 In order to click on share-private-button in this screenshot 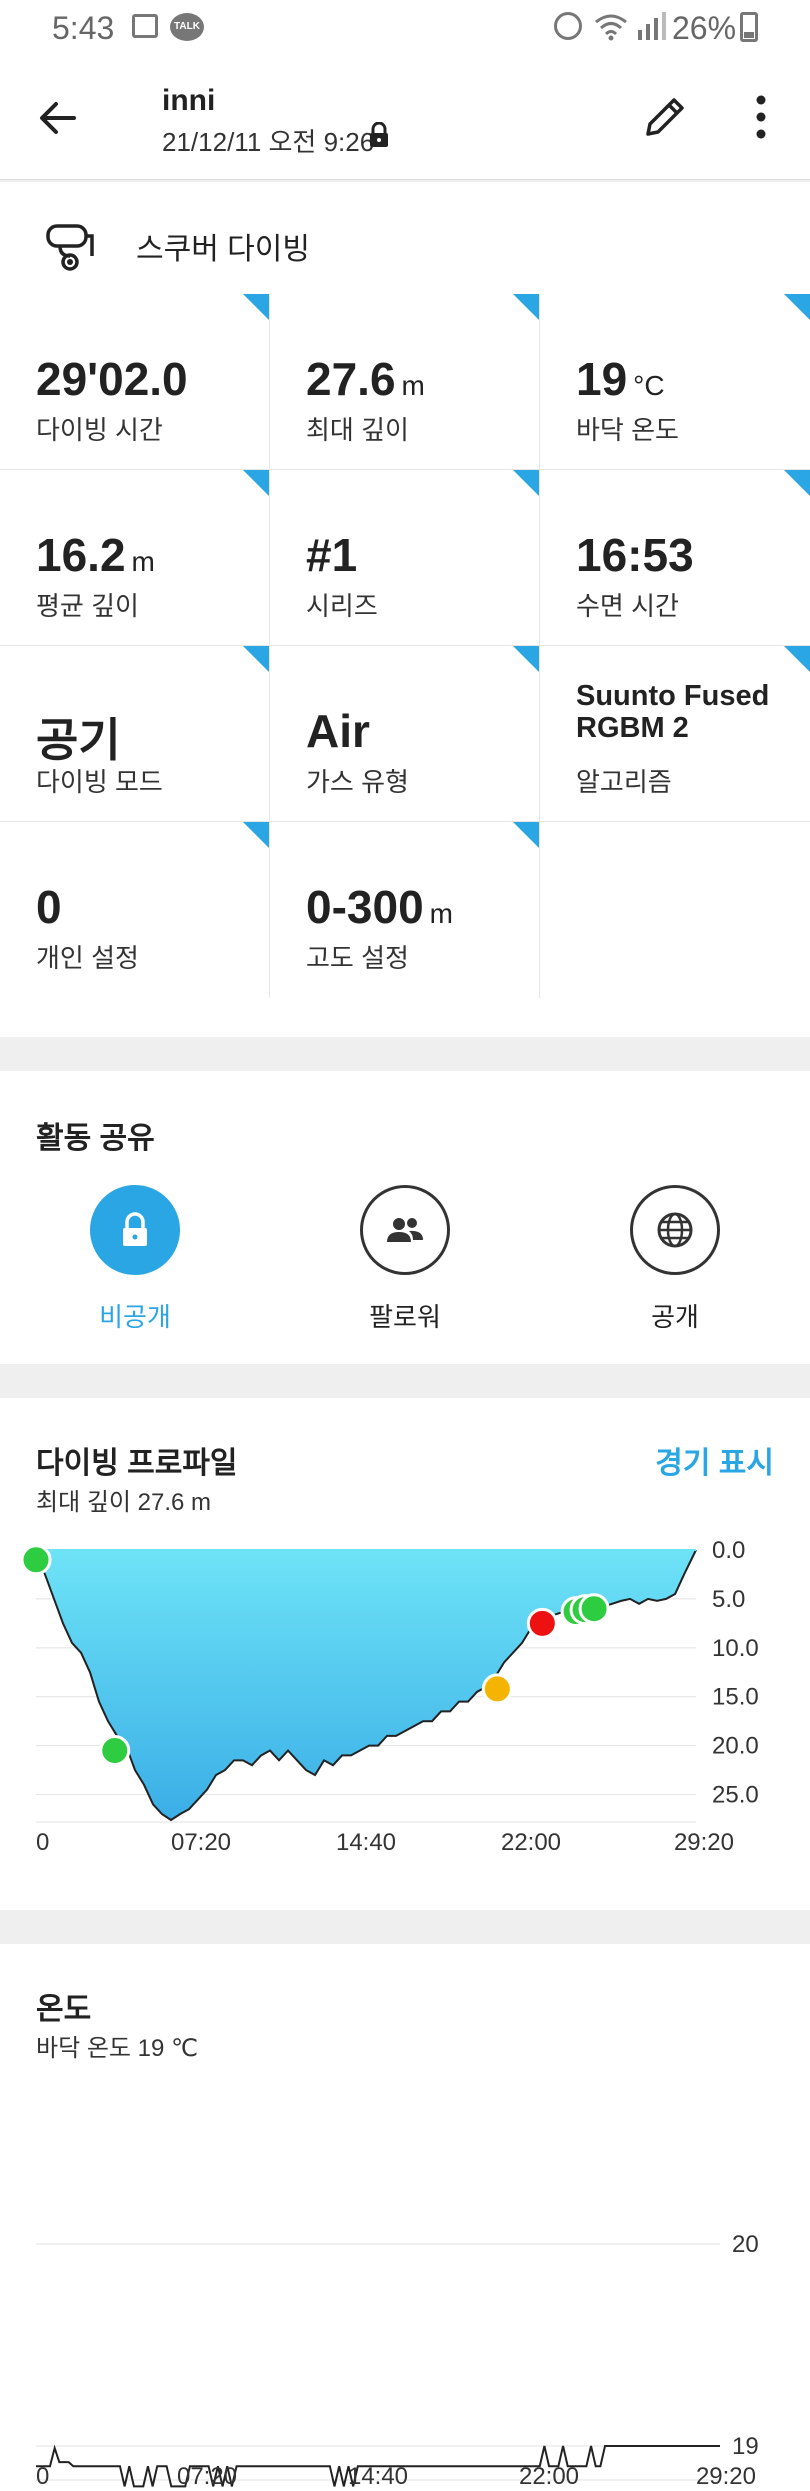, I will do `click(135, 1230)`.